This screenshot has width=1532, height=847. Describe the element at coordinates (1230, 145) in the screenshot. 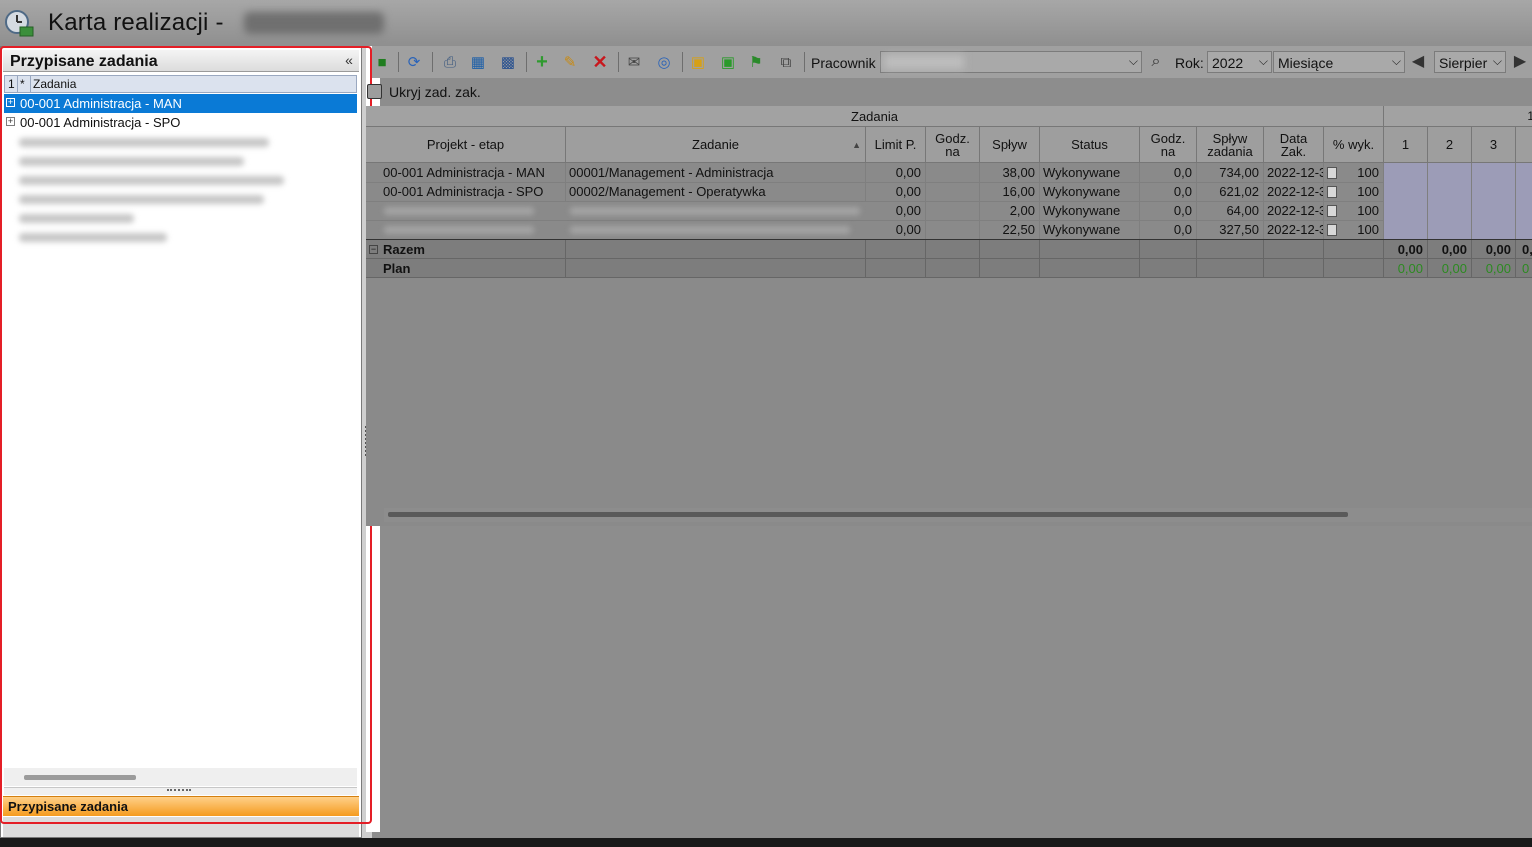

I see `col-header-splyw-zadania: Spływ zadania` at that location.